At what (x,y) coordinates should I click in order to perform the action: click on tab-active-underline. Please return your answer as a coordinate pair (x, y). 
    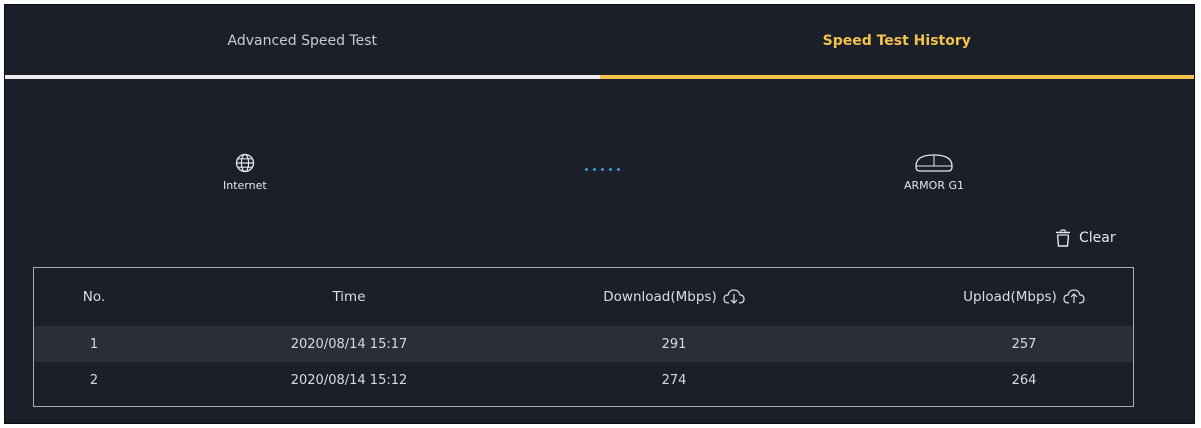
    Looking at the image, I should click on (896, 77).